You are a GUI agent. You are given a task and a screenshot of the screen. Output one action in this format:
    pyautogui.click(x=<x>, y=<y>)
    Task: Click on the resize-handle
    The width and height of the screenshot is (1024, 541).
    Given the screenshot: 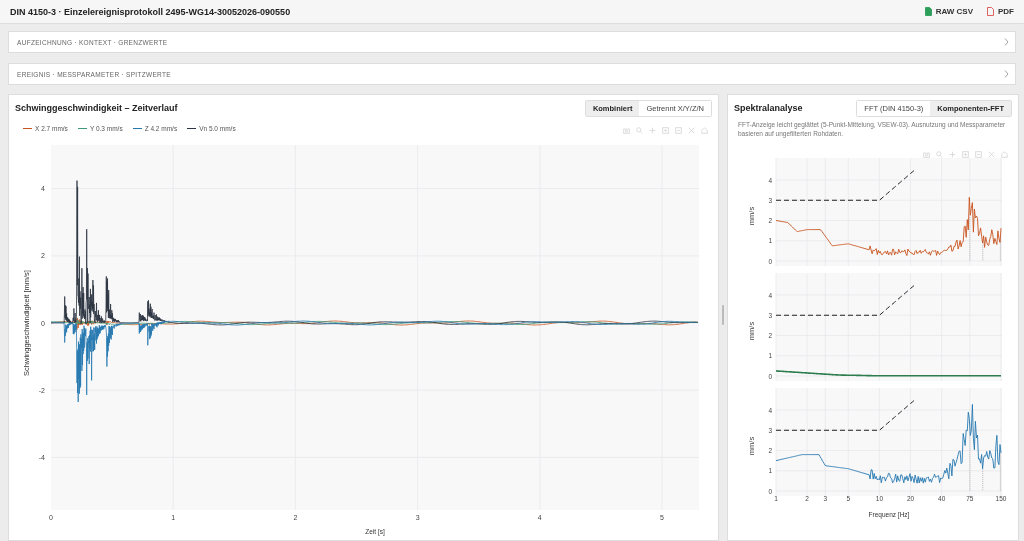 What is the action you would take?
    pyautogui.click(x=723, y=315)
    